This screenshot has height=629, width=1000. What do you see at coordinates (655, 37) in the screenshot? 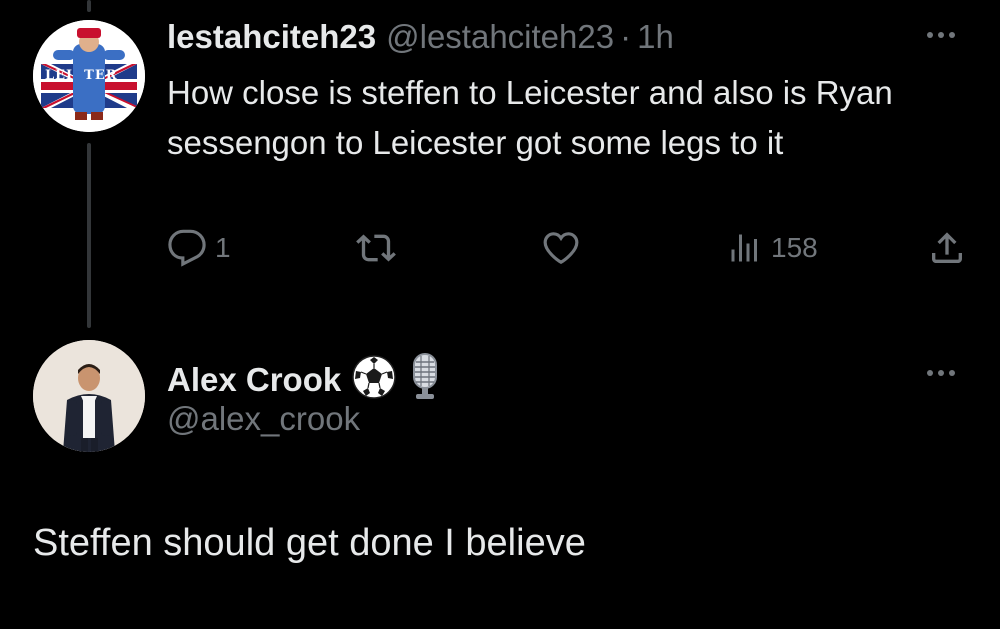
I see `timestamp: 1h` at bounding box center [655, 37].